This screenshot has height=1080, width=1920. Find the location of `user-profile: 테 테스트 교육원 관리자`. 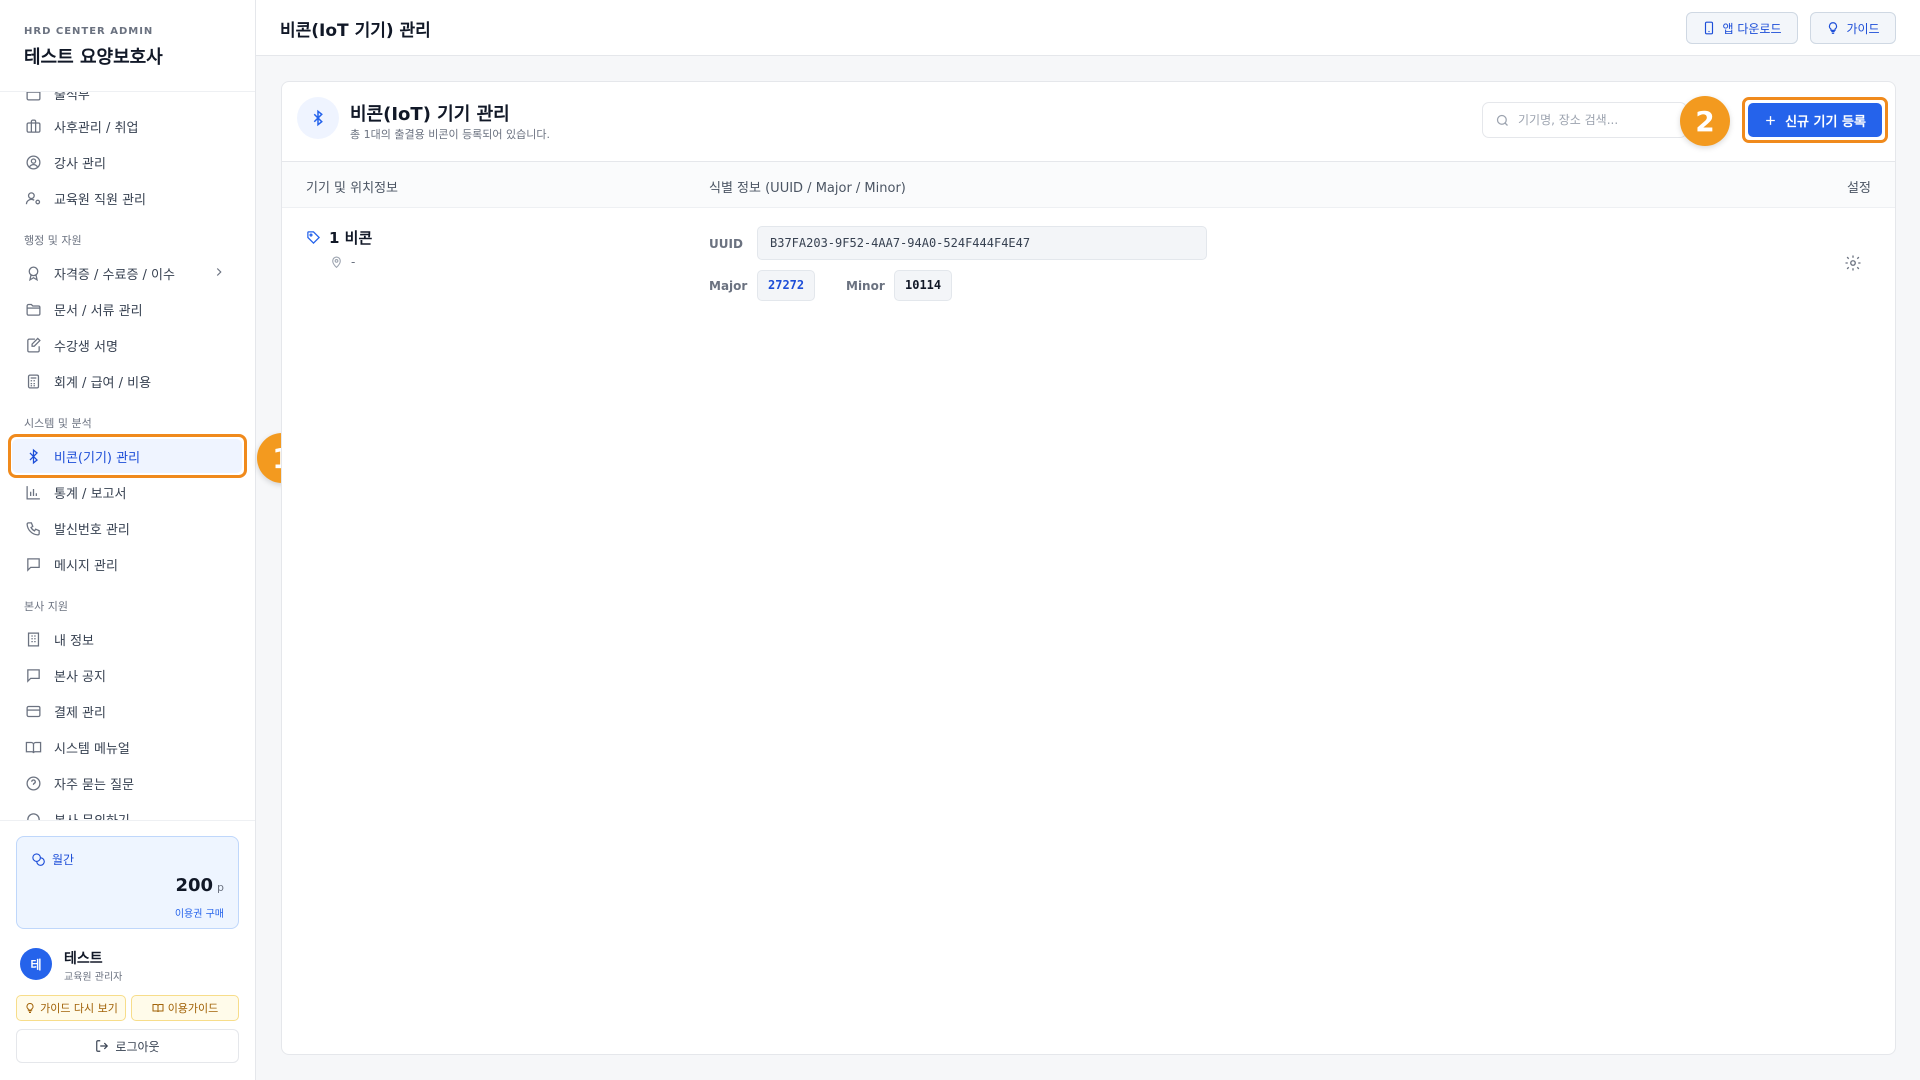

user-profile: 테 테스트 교육원 관리자 is located at coordinates (128, 966).